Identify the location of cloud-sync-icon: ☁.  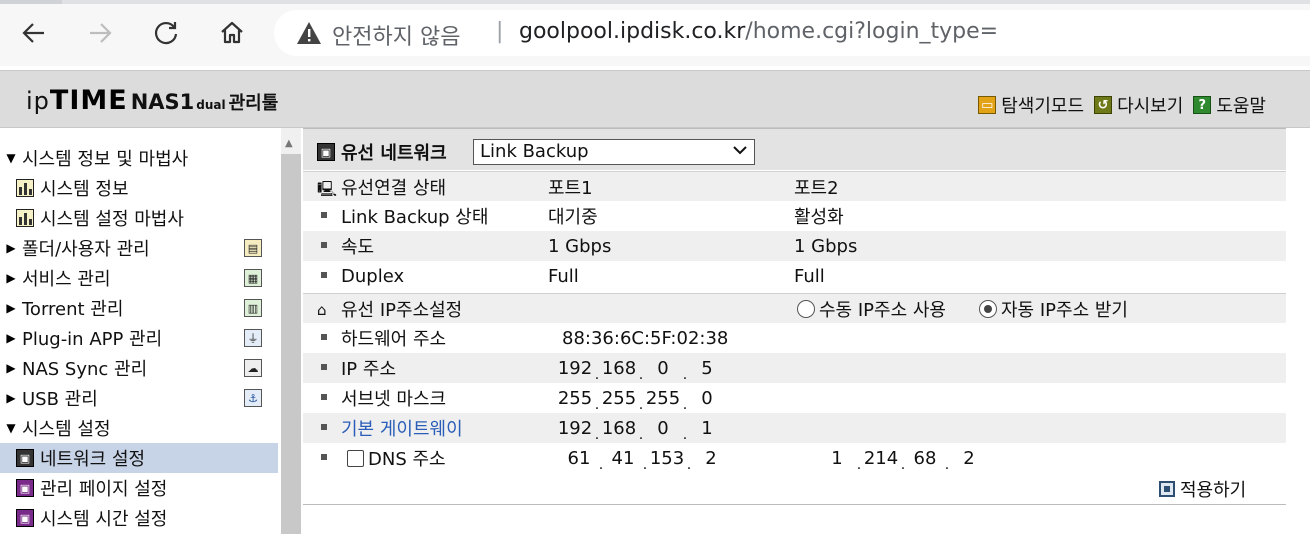
(253, 368).